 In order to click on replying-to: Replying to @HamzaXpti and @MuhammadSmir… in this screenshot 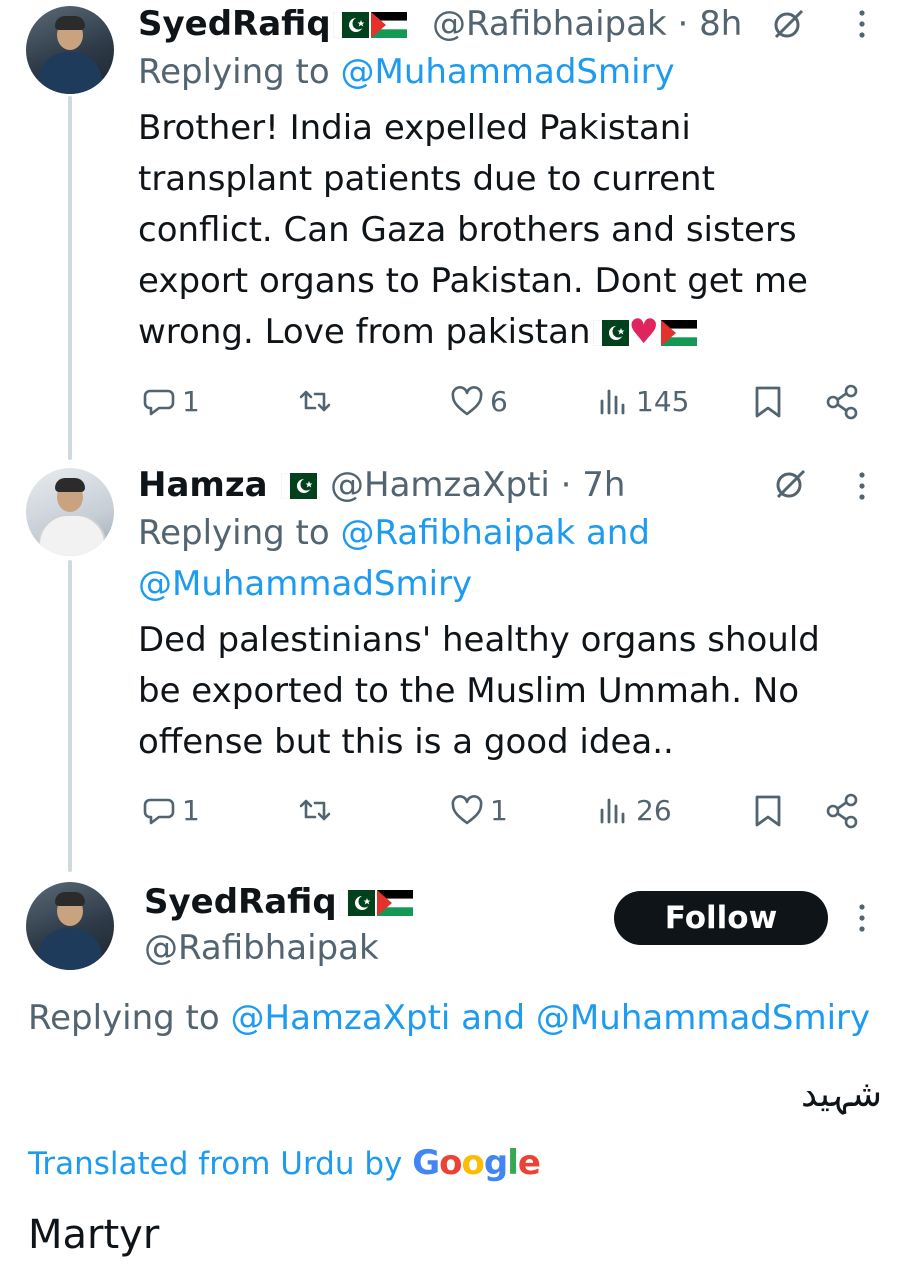, I will do `click(449, 1018)`.